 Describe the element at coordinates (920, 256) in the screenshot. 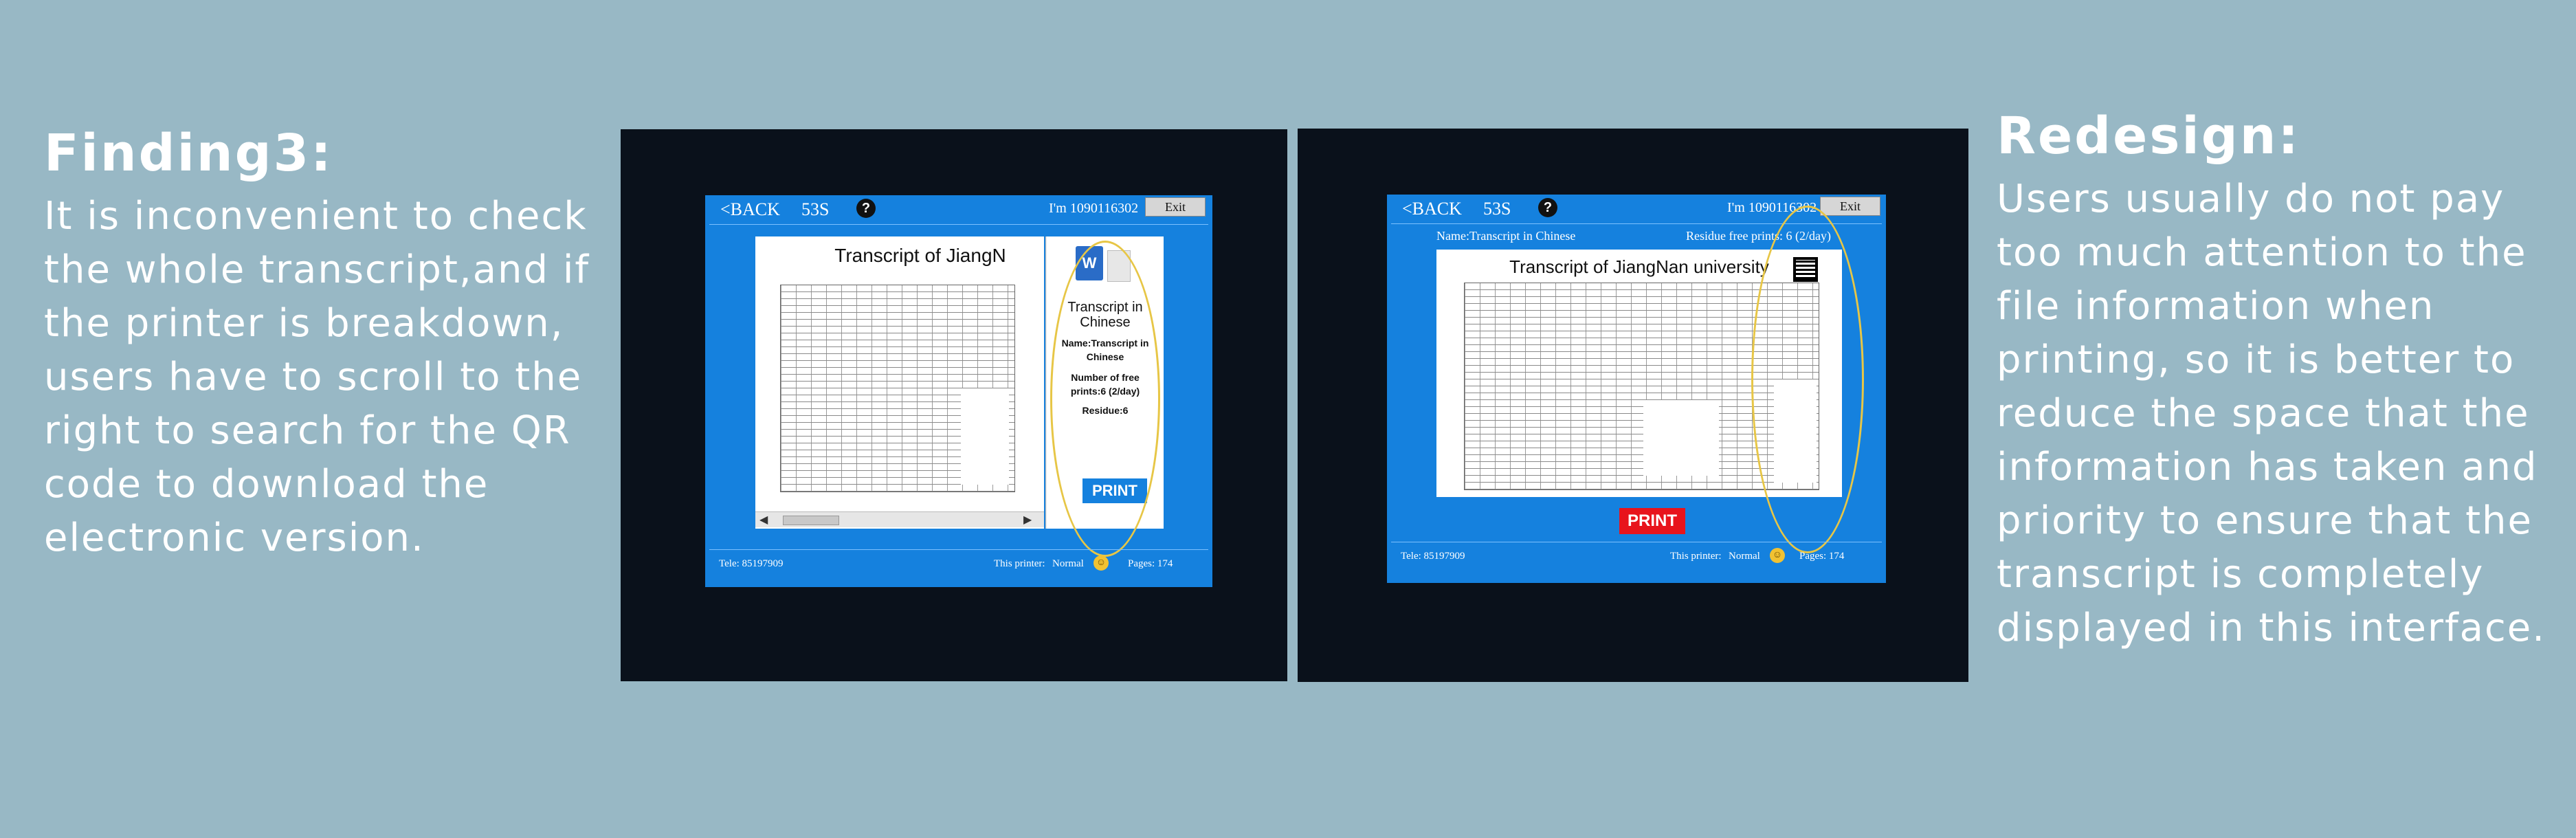

I see `transcript-title: Transcript of JiangN` at that location.